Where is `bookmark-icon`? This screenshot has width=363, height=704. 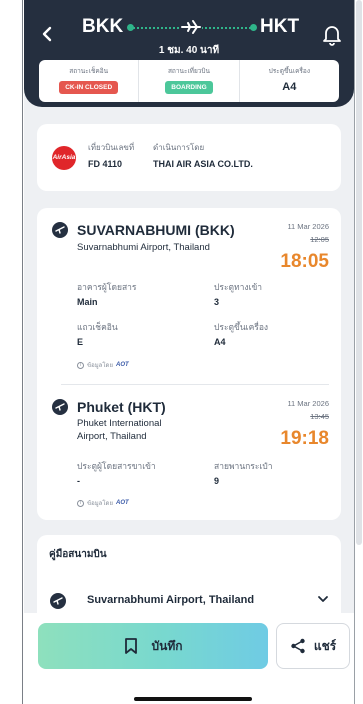 bookmark-icon is located at coordinates (130, 646).